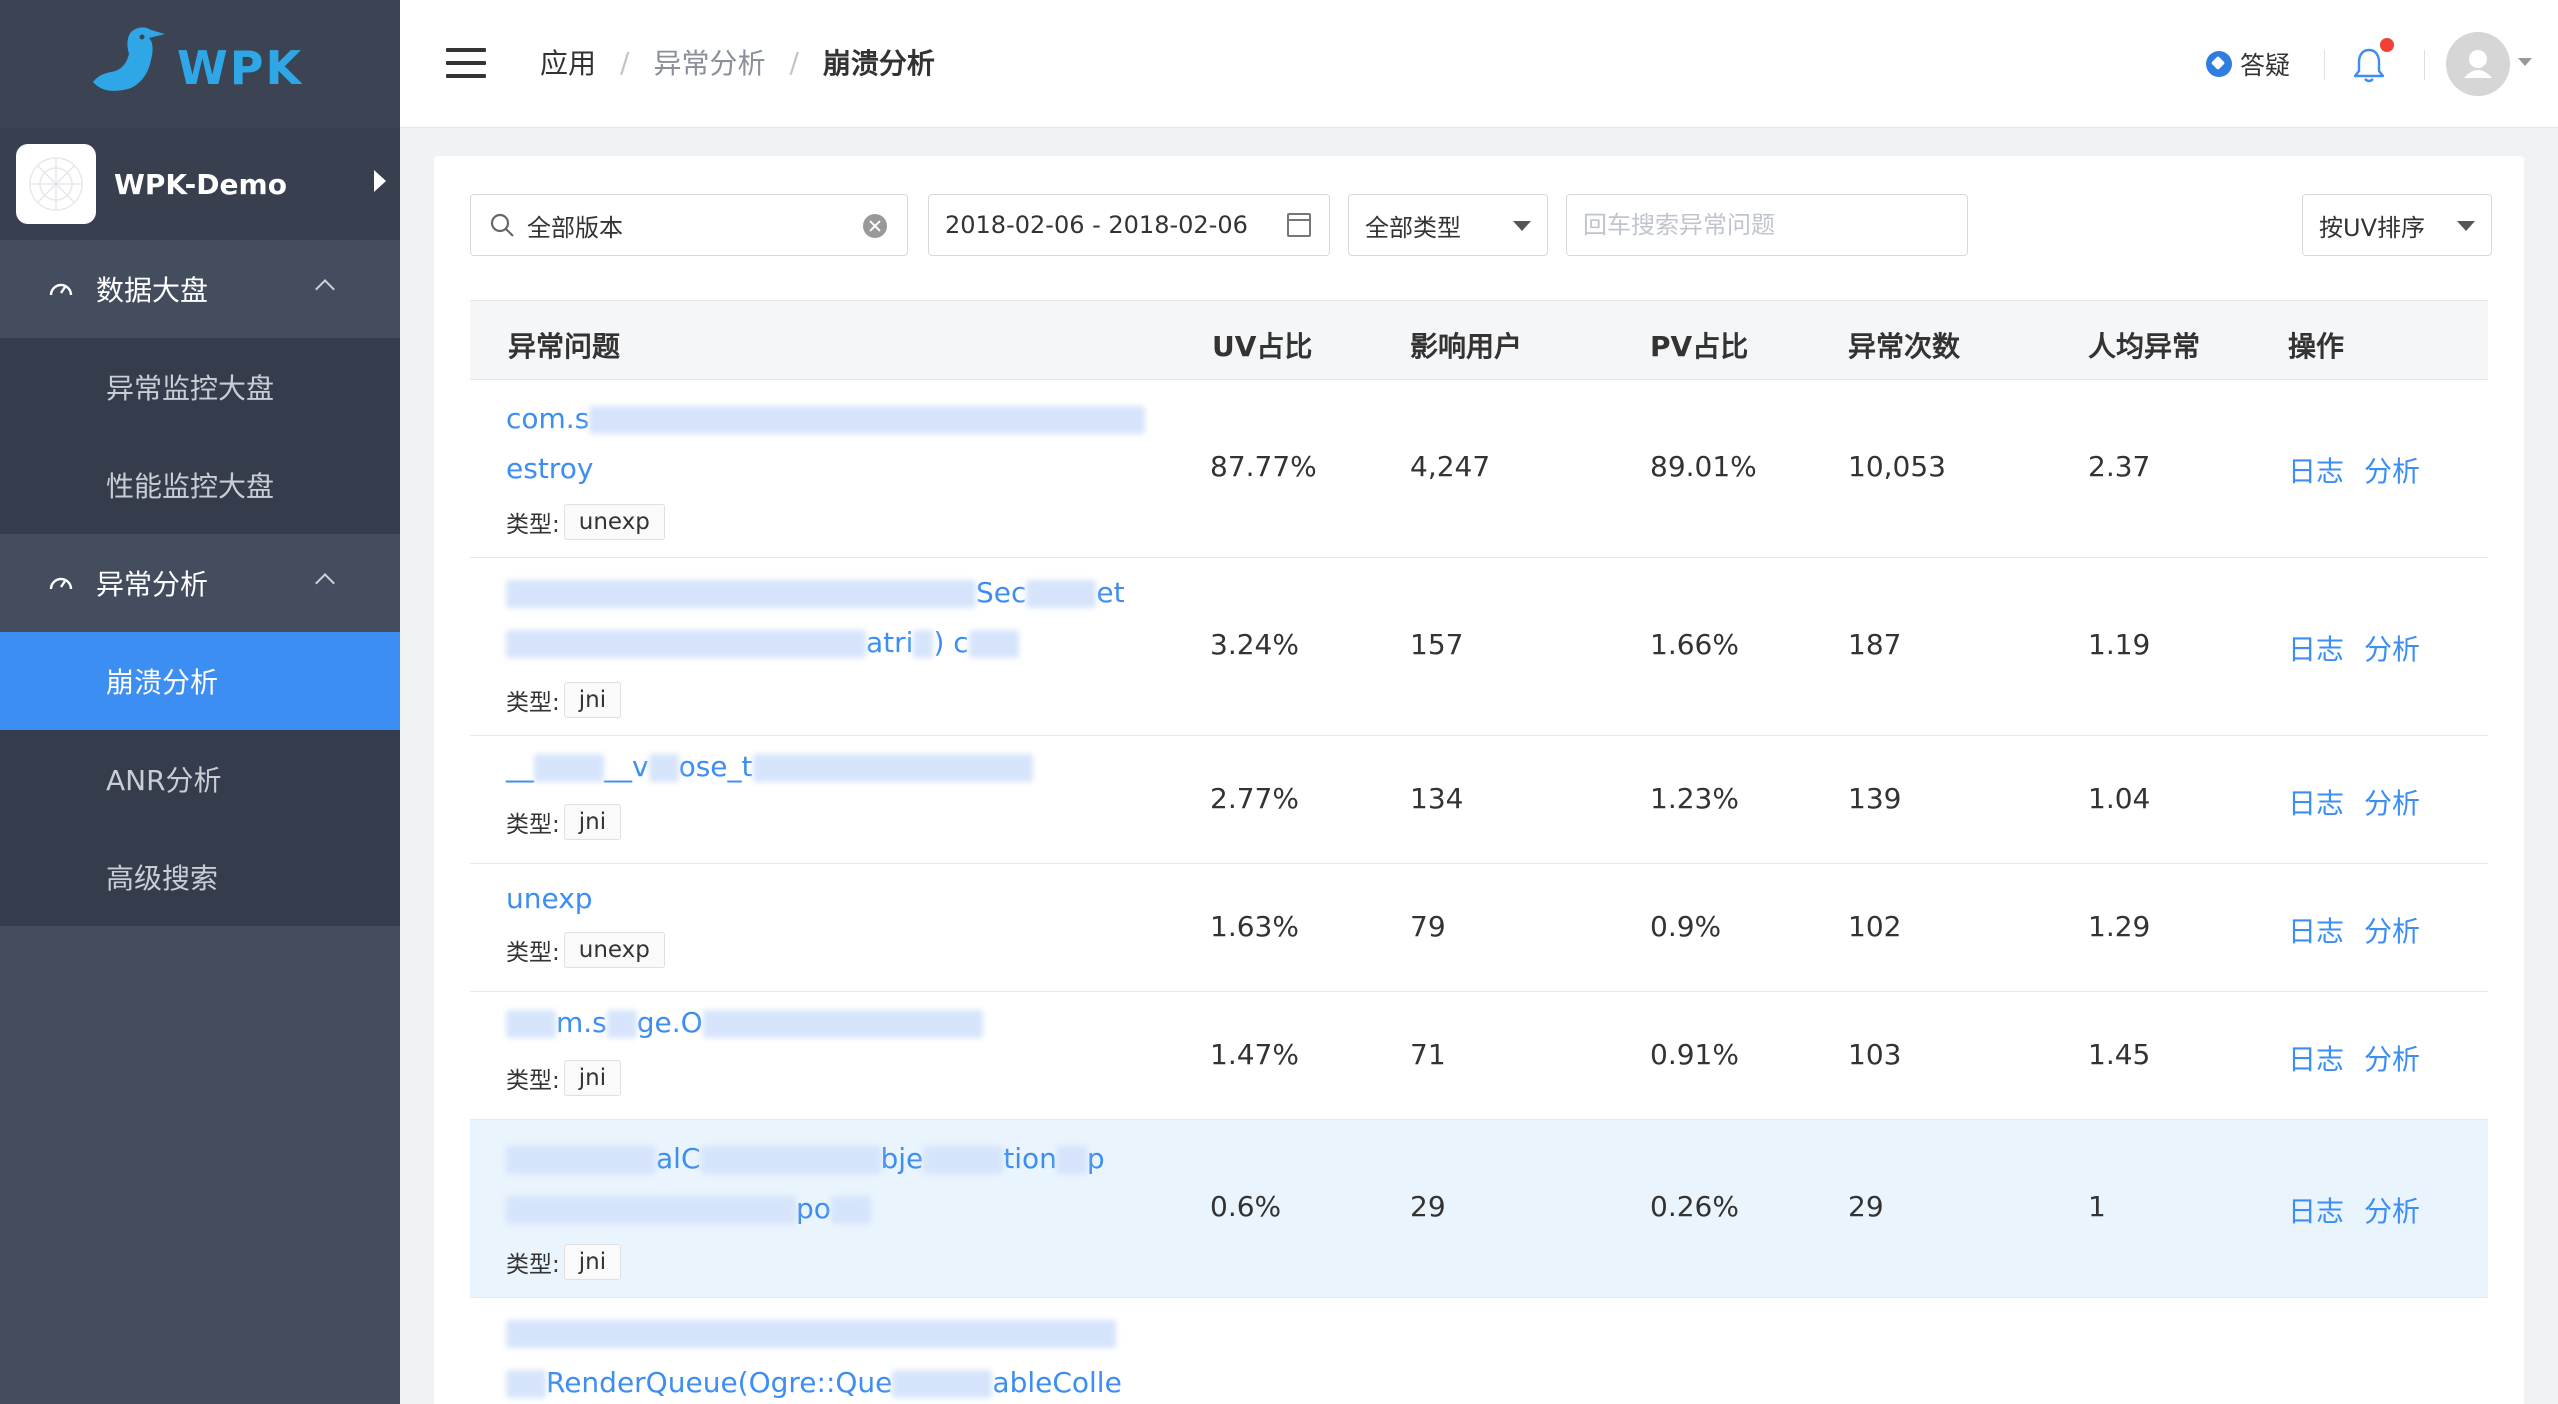 This screenshot has width=2558, height=1404. Describe the element at coordinates (826, 1356) in the screenshot. I see `issue-title-link: RenderQueue(Ogre::Que ableColle` at that location.